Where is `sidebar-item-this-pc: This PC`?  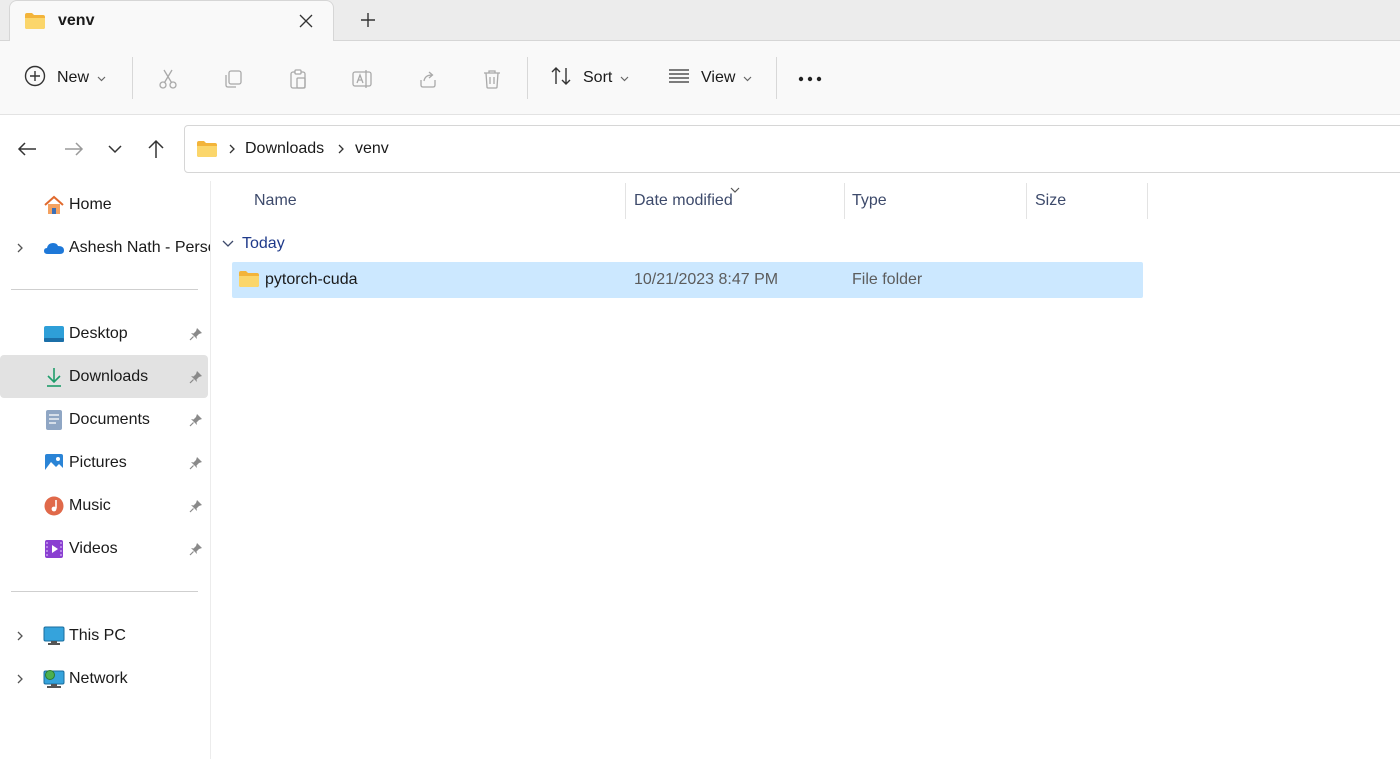 sidebar-item-this-pc: This PC is located at coordinates (104, 635).